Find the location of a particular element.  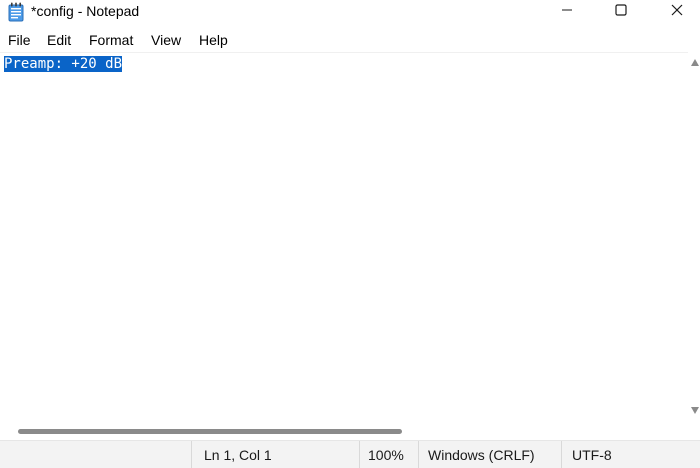

cursor-position: Ln 1, Col 1 is located at coordinates (275, 454).